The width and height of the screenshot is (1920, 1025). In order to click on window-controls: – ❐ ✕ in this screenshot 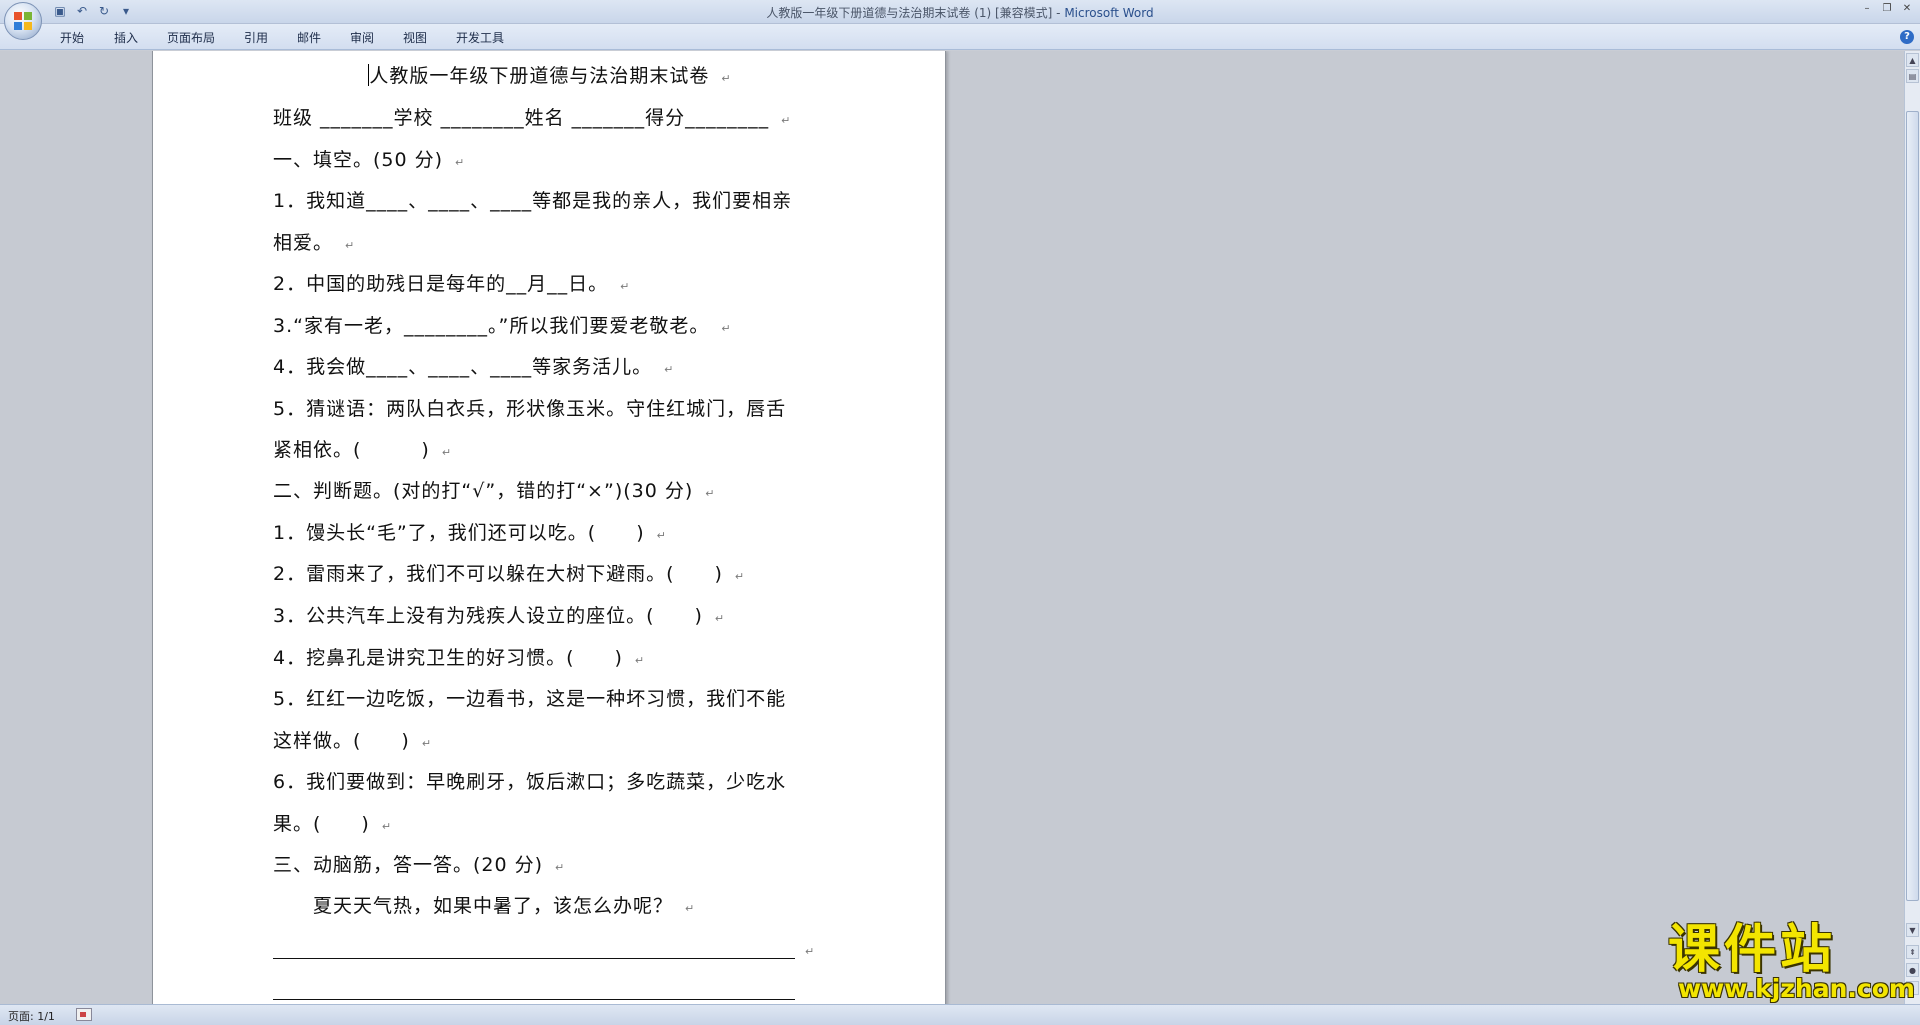, I will do `click(1887, 9)`.